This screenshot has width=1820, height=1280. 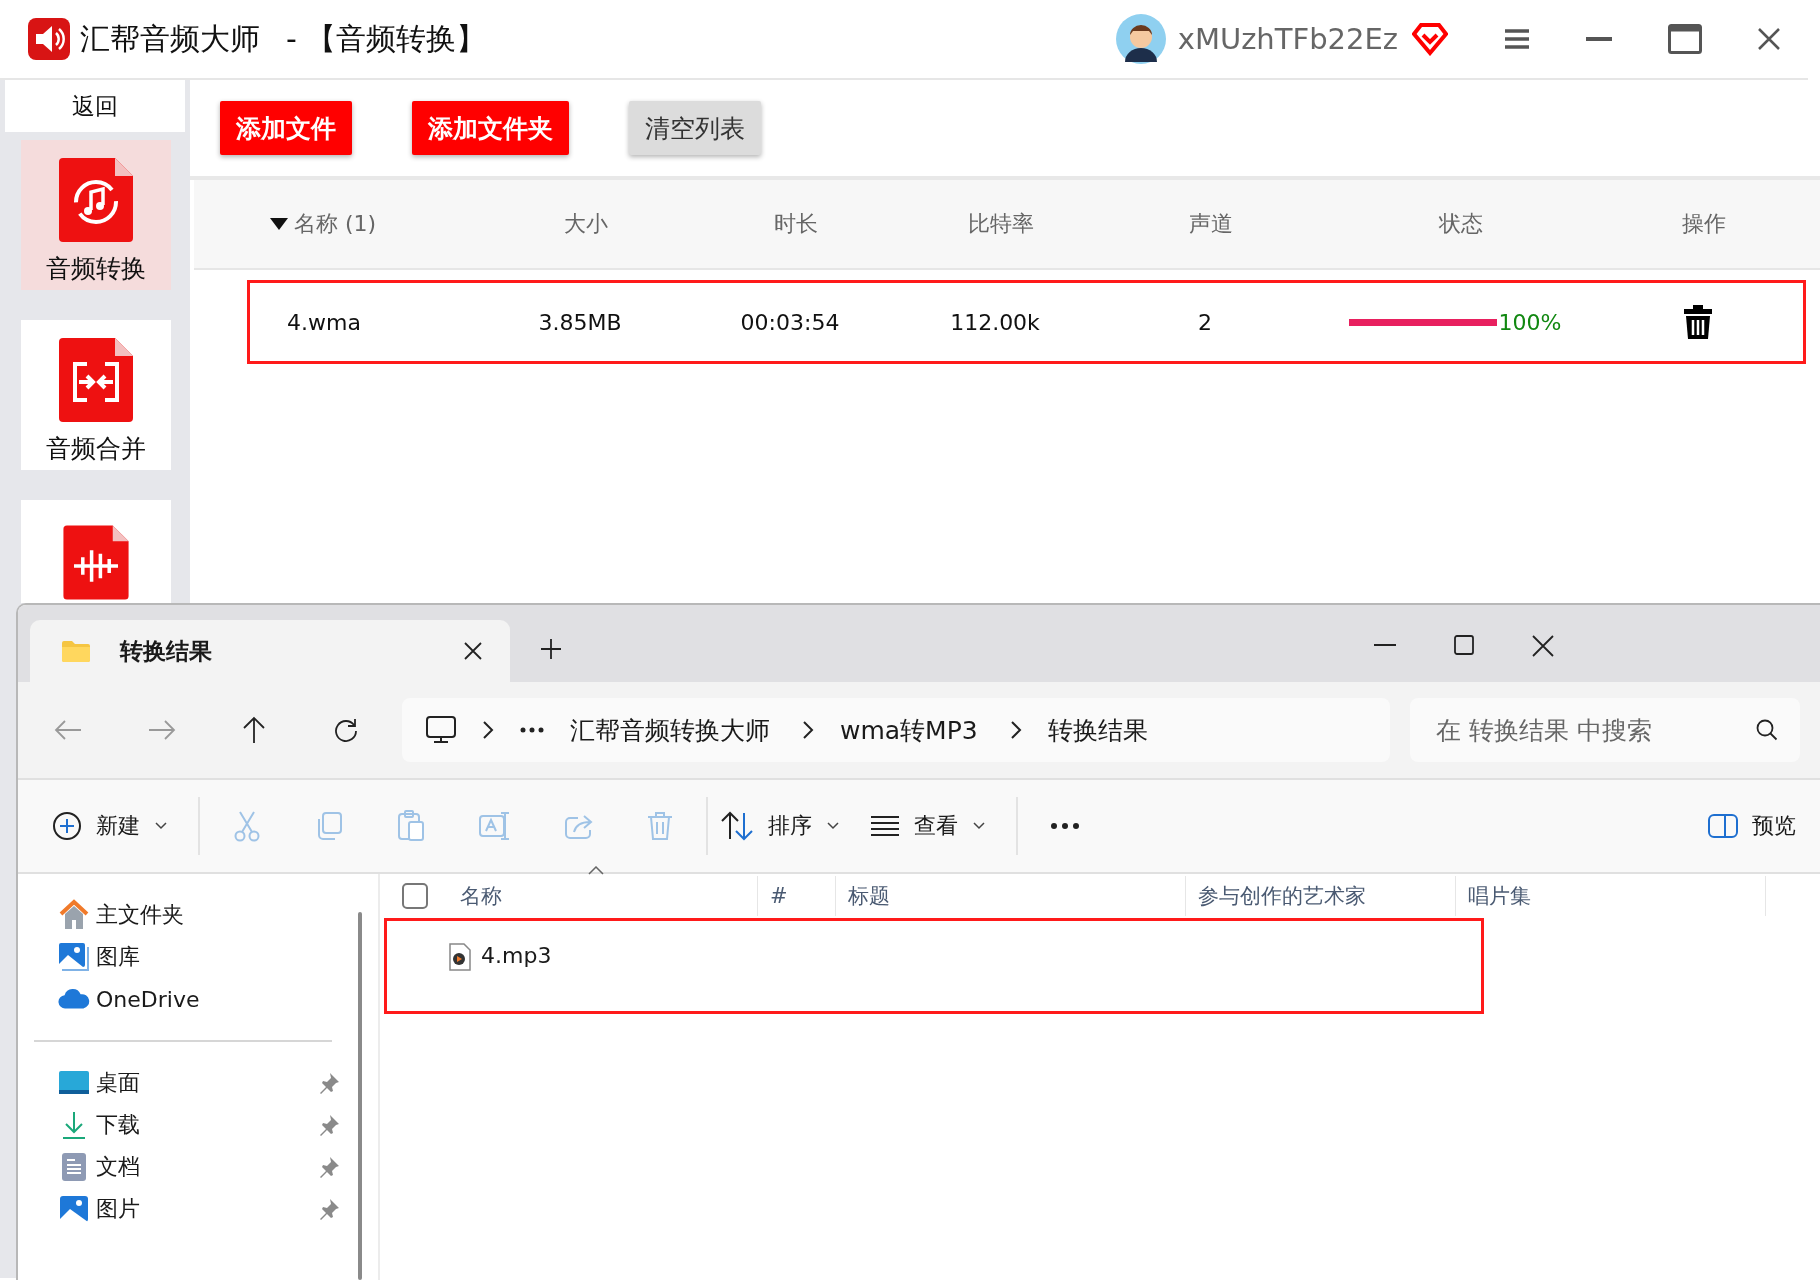 What do you see at coordinates (74, 957) in the screenshot?
I see `gallery-icon` at bounding box center [74, 957].